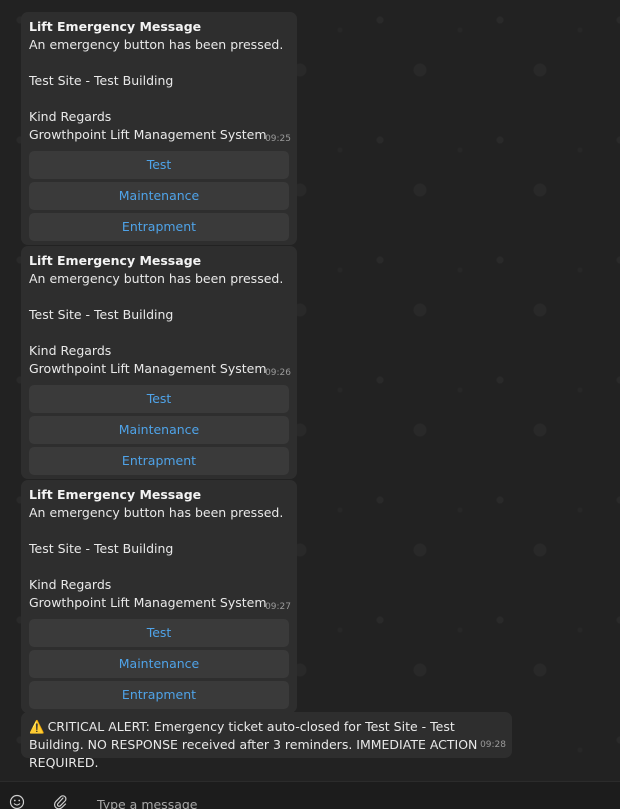 The image size is (620, 809). I want to click on alert-time: 09:28, so click(493, 745).